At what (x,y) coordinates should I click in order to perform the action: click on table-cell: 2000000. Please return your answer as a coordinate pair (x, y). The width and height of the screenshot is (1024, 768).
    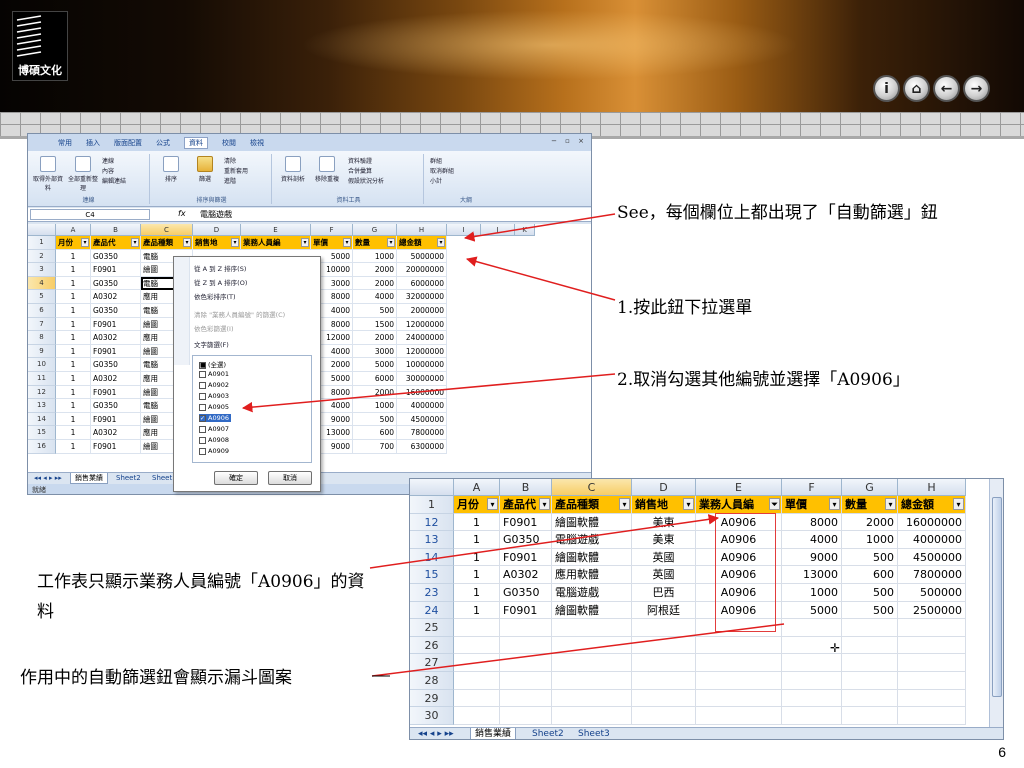
    Looking at the image, I should click on (422, 311).